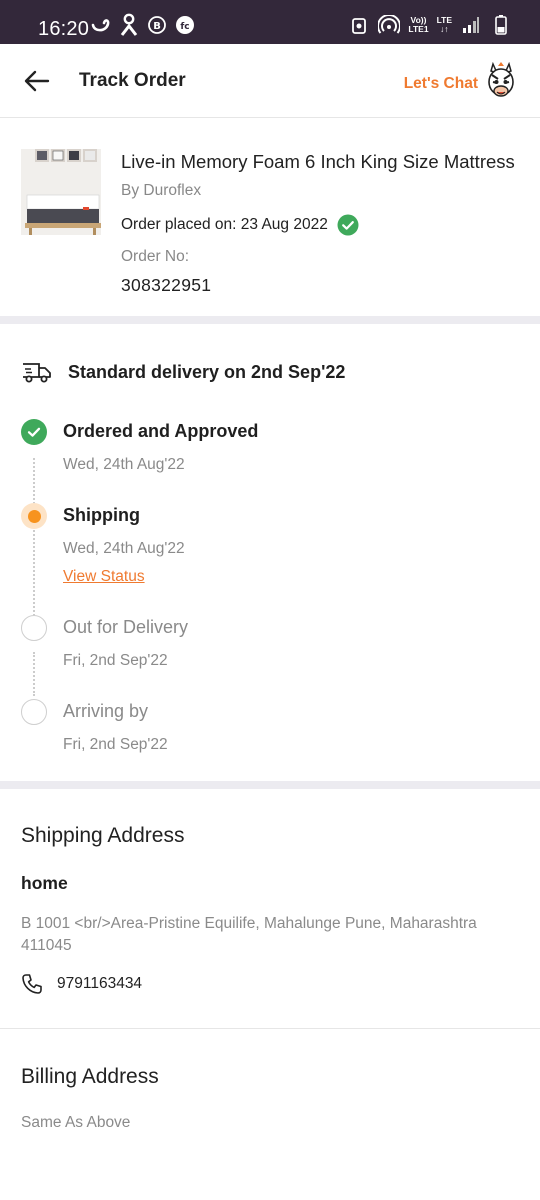  What do you see at coordinates (32, 984) in the screenshot?
I see `phone-icon` at bounding box center [32, 984].